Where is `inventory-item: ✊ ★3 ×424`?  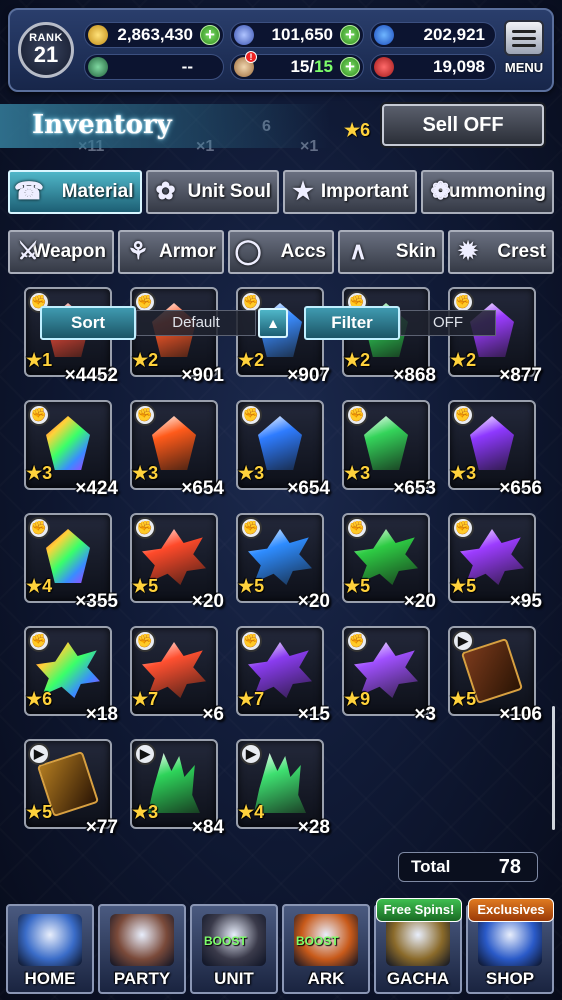
inventory-item: ✊ ★3 ×424 is located at coordinates (71, 449).